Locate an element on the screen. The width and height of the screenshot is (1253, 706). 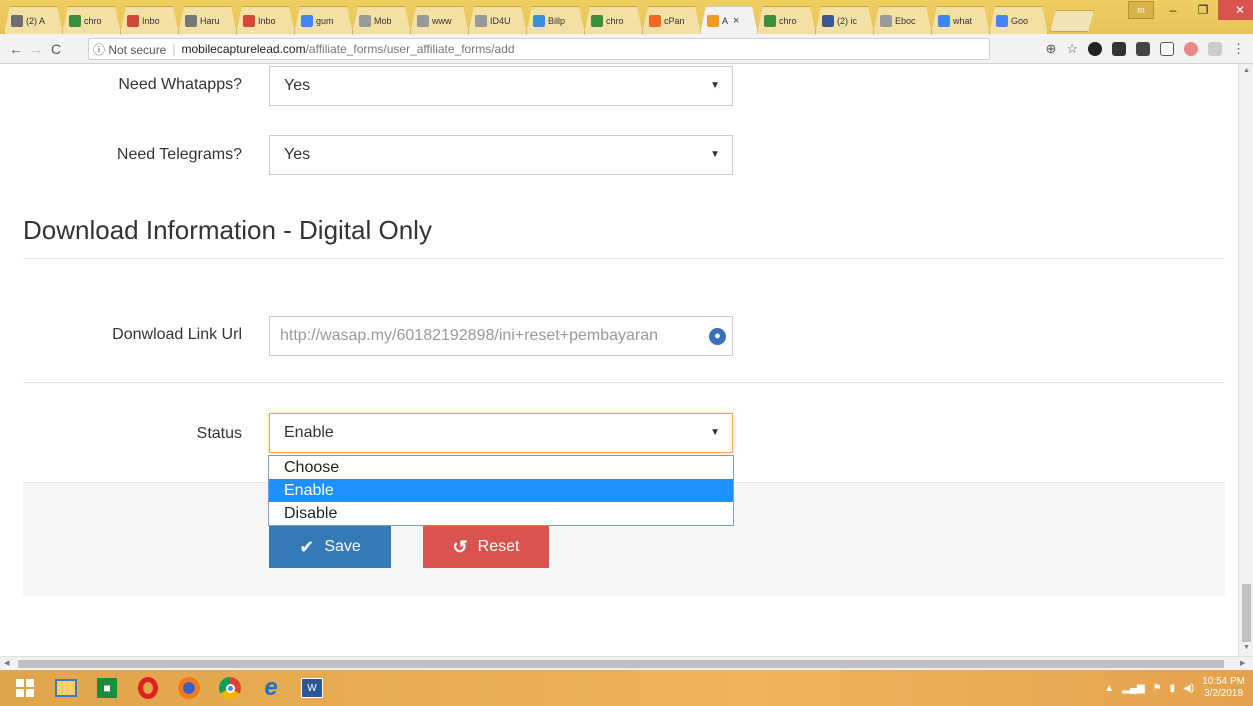
file-explorer-icon is located at coordinates (66, 688).